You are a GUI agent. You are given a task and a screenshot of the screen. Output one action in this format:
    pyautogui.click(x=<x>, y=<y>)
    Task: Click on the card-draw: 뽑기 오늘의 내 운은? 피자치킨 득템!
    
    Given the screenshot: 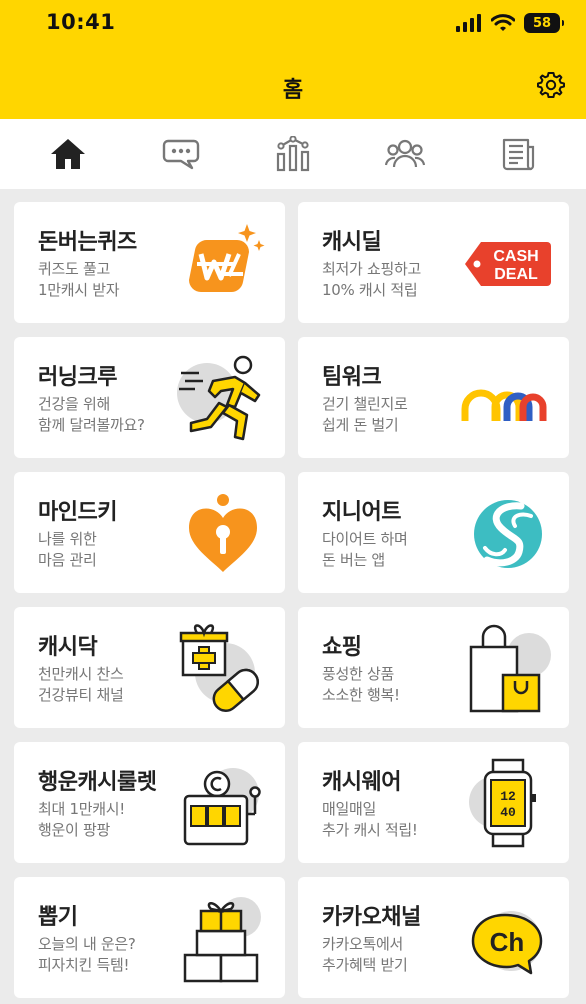 What is the action you would take?
    pyautogui.click(x=149, y=937)
    